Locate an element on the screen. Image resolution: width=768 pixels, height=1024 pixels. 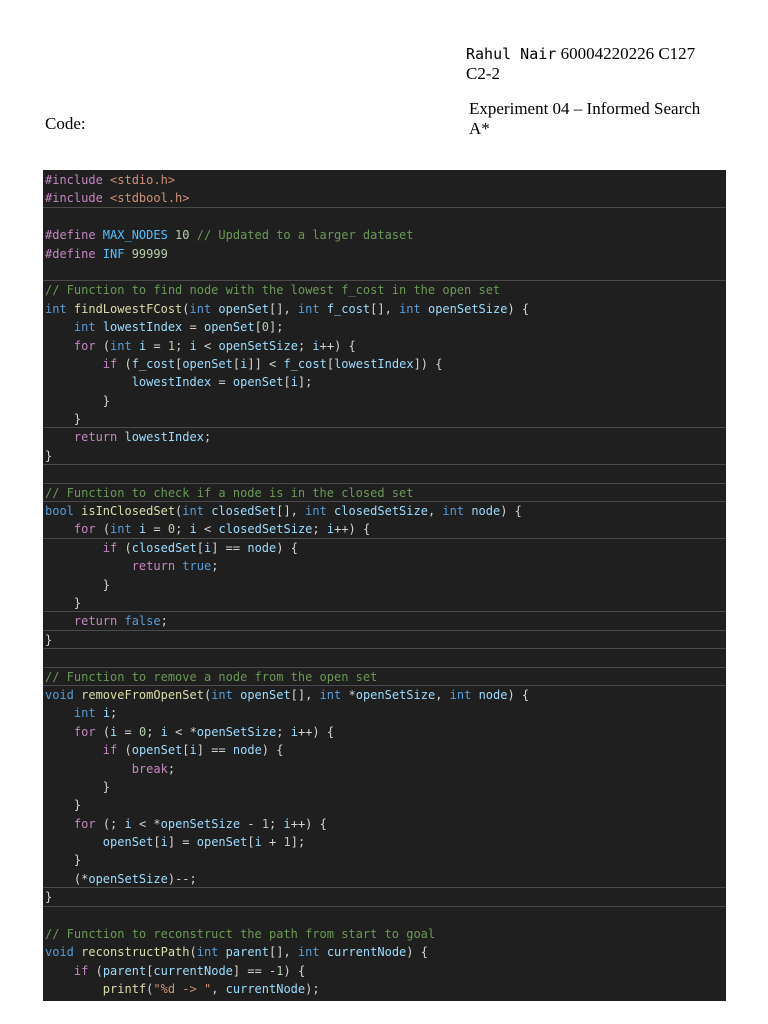
code-token: 1 is located at coordinates (265, 823).